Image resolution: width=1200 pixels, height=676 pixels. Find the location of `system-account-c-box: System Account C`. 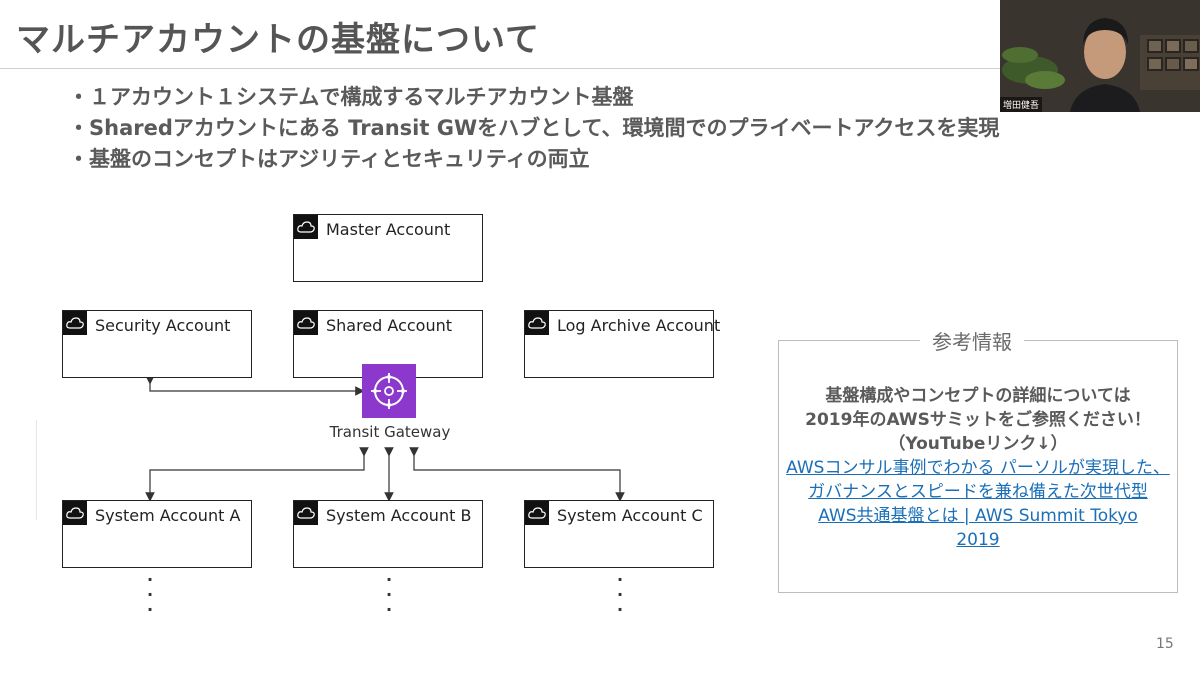

system-account-c-box: System Account C is located at coordinates (619, 534).